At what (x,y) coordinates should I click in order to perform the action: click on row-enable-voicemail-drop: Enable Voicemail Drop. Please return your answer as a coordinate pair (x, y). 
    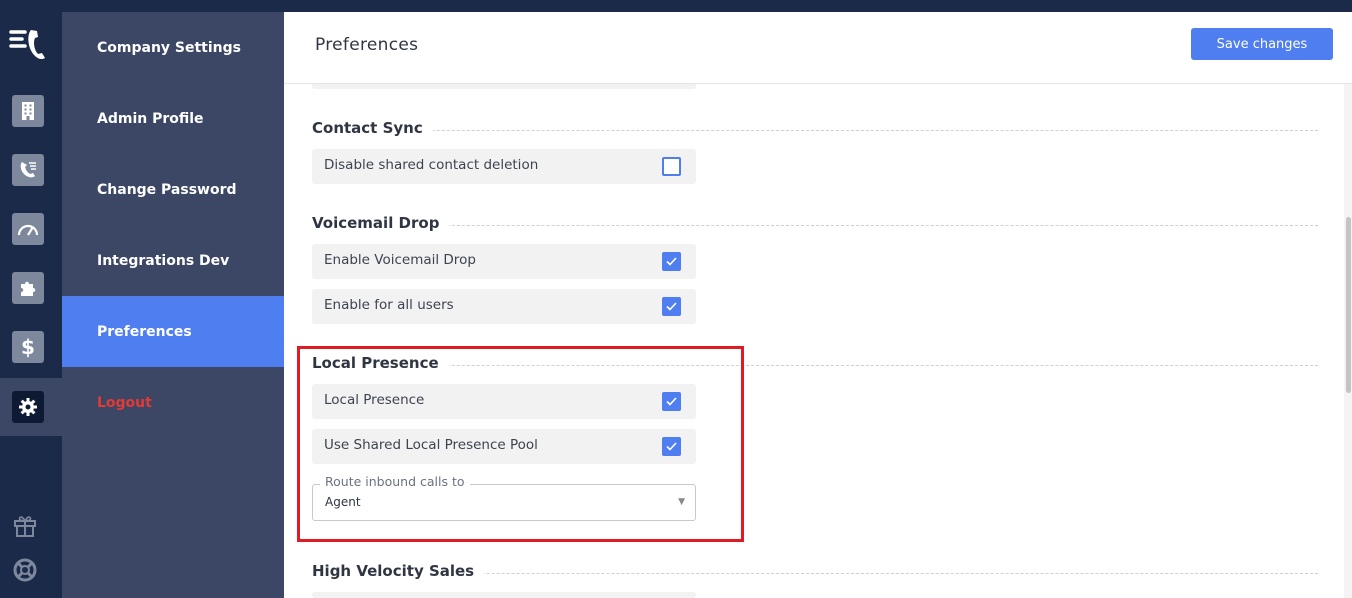
    Looking at the image, I should click on (504, 261).